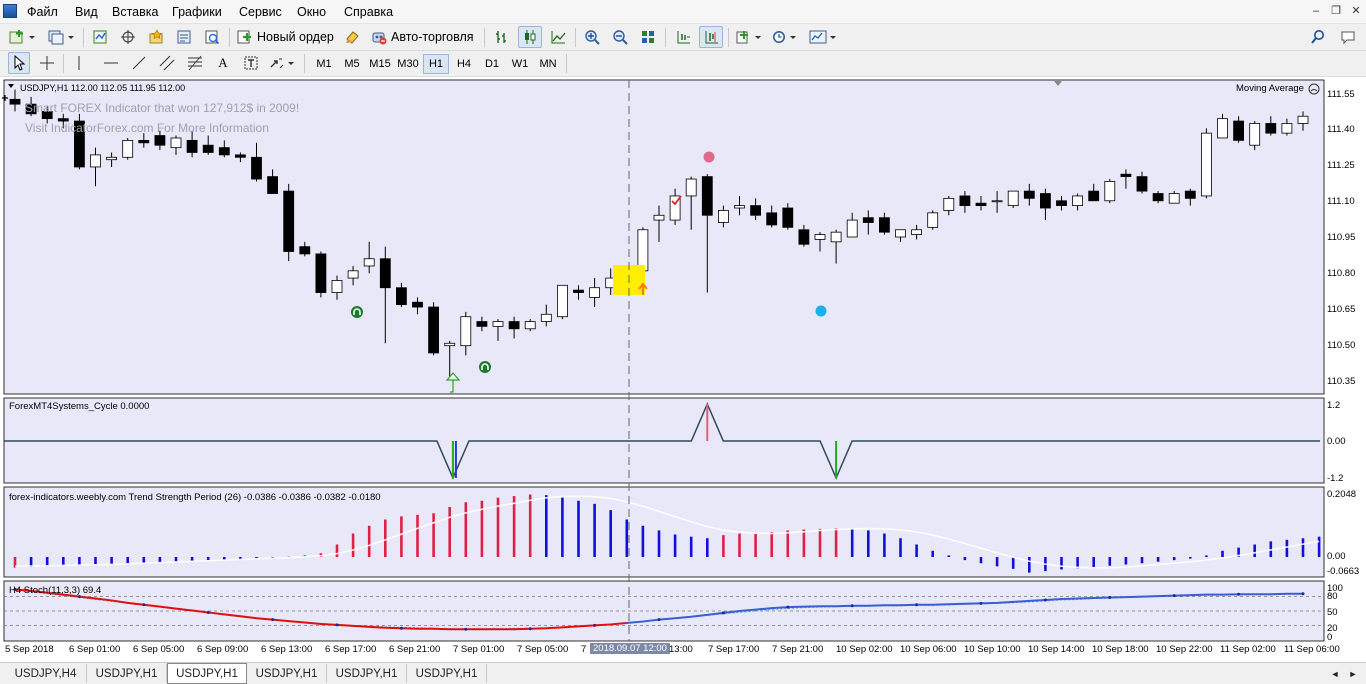  Describe the element at coordinates (311, 12) in the screenshot. I see `menu-window: Окно` at that location.